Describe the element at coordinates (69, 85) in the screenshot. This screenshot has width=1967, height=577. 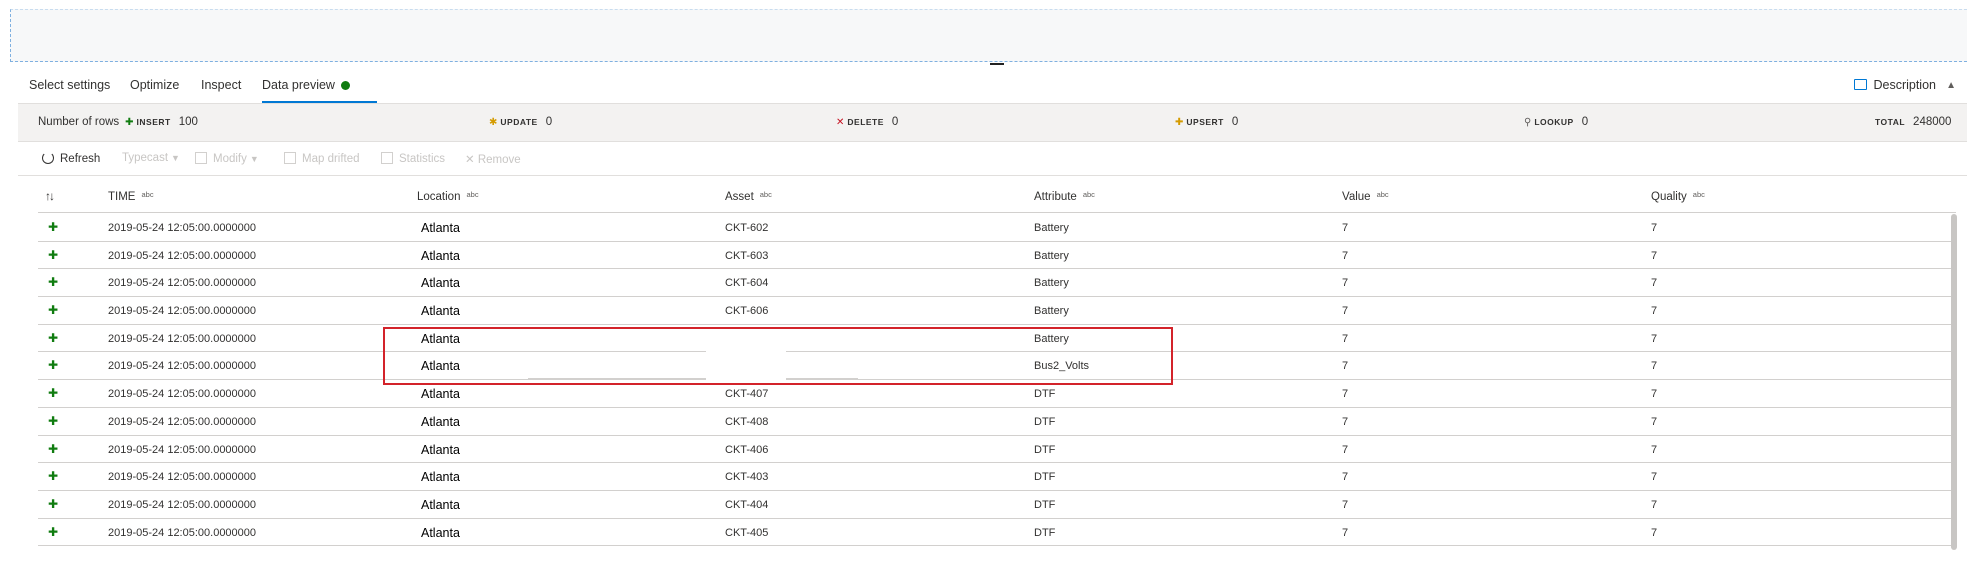
I see `tab-select-settings: Select settings` at that location.